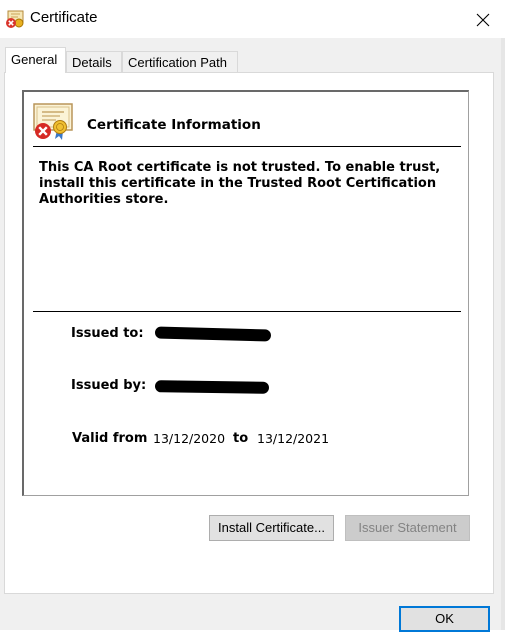 This screenshot has height=632, width=505. I want to click on valid-from-date: 13/12/2020, so click(189, 438).